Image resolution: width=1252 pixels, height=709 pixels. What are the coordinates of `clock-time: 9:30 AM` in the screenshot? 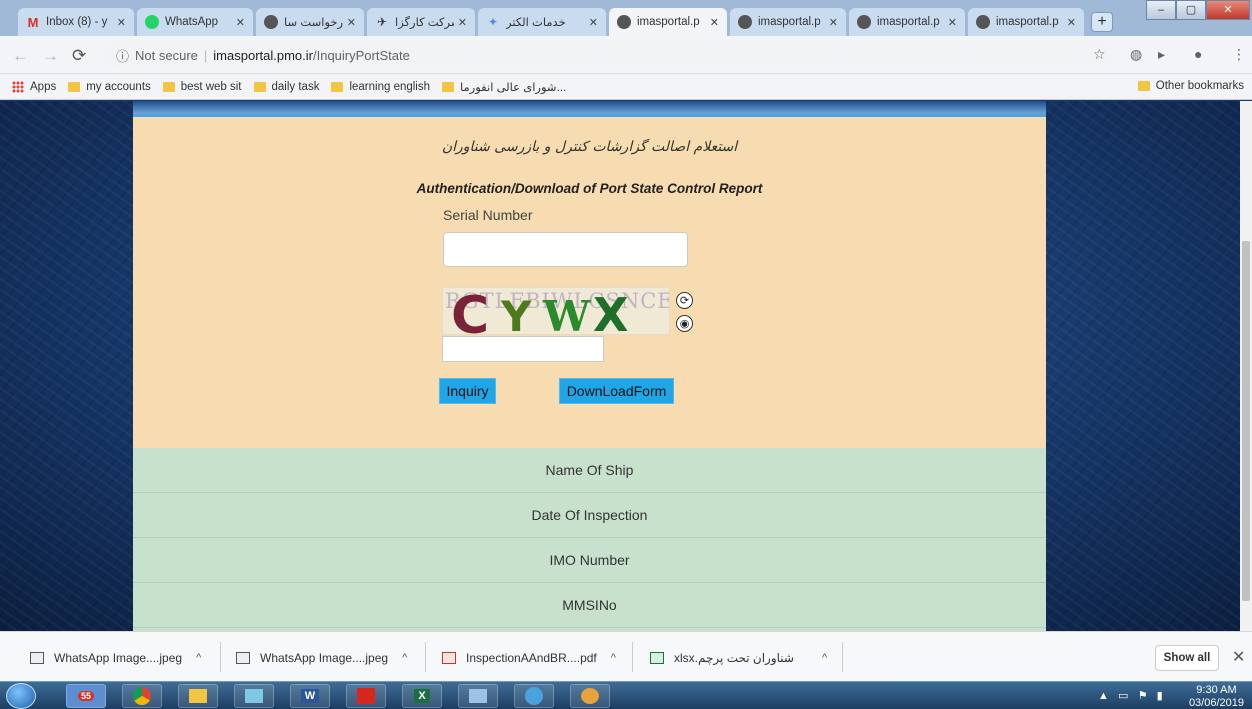 It's located at (1216, 690).